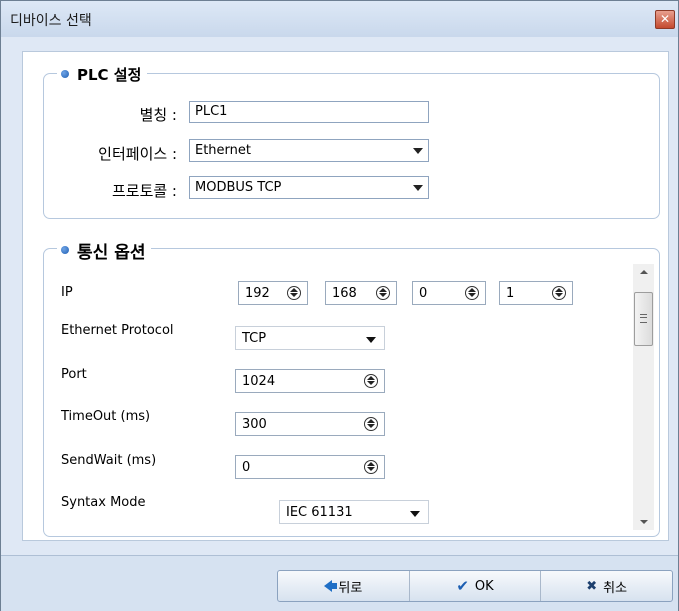  Describe the element at coordinates (310, 467) in the screenshot. I see `sendwait-stepper: 0` at that location.